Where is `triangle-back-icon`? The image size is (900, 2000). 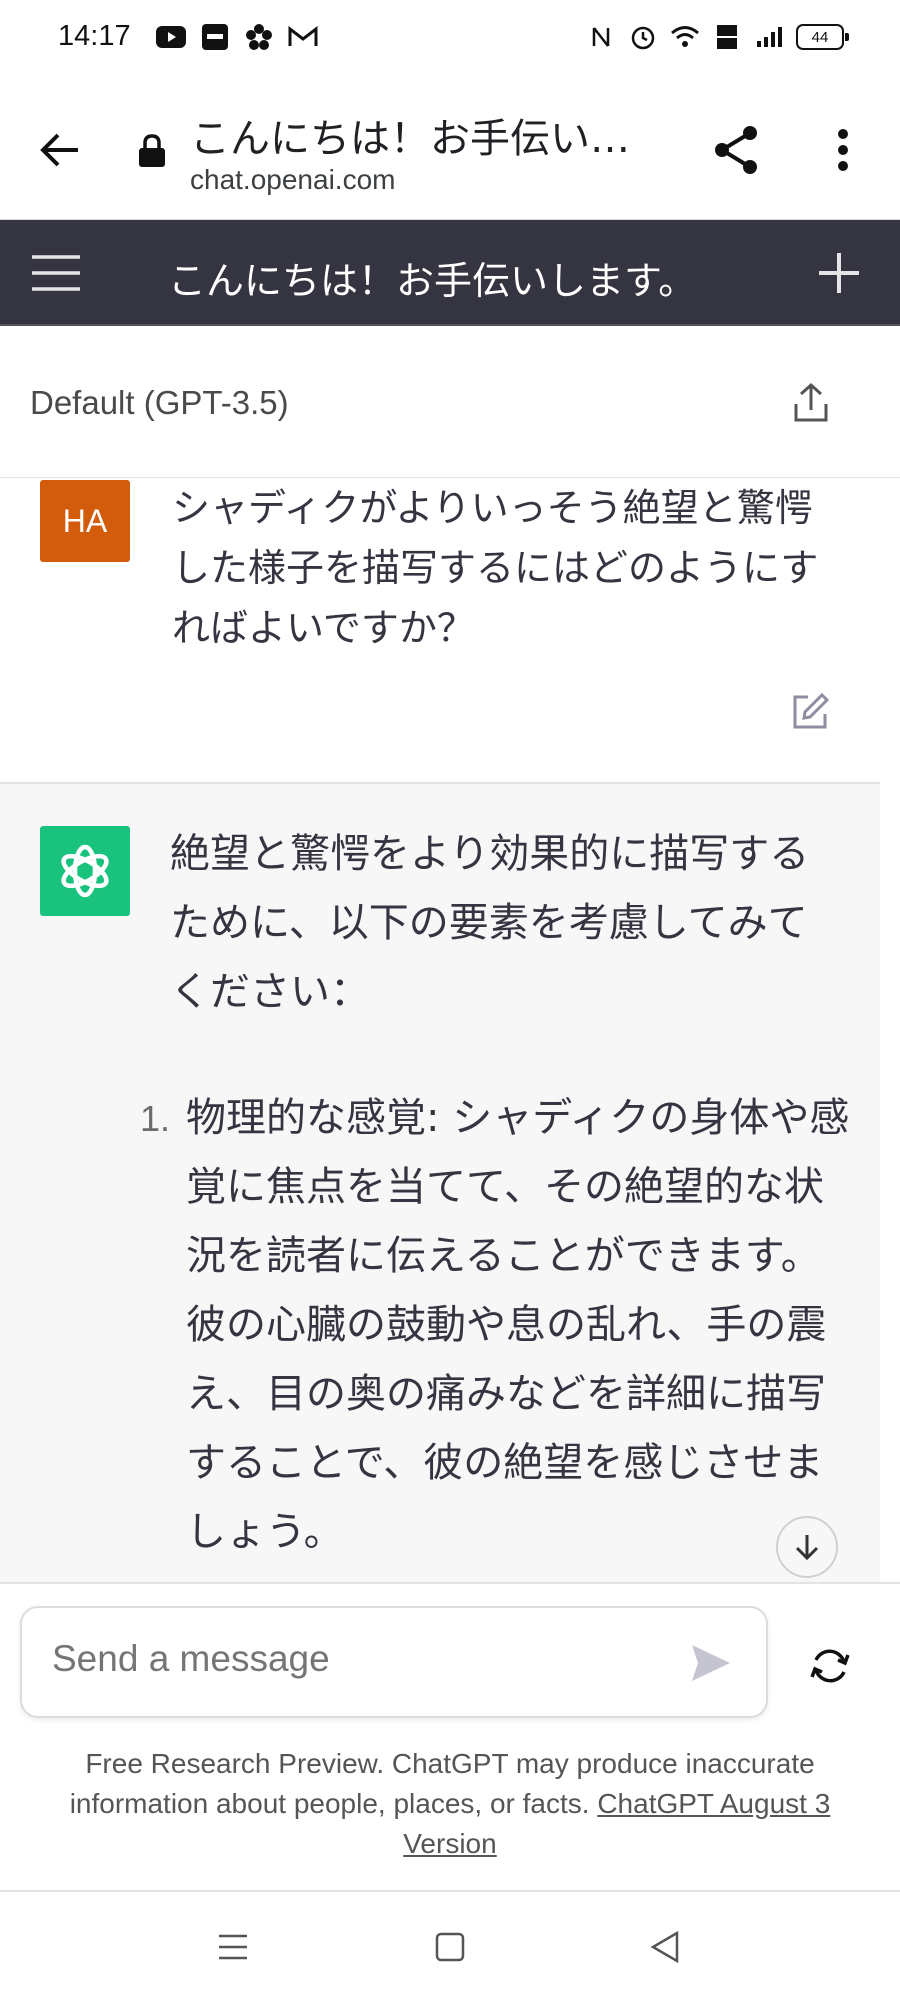 triangle-back-icon is located at coordinates (664, 1947).